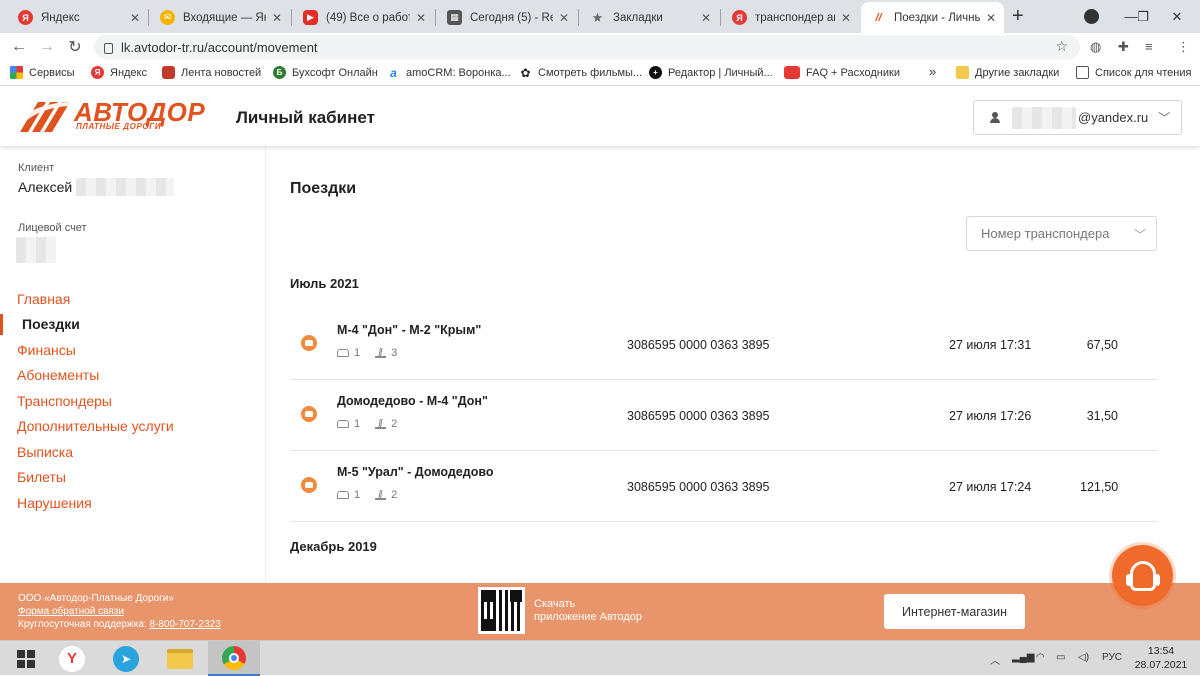 The height and width of the screenshot is (676, 1200). I want to click on sidebar-item-trips: Поездки, so click(133, 325).